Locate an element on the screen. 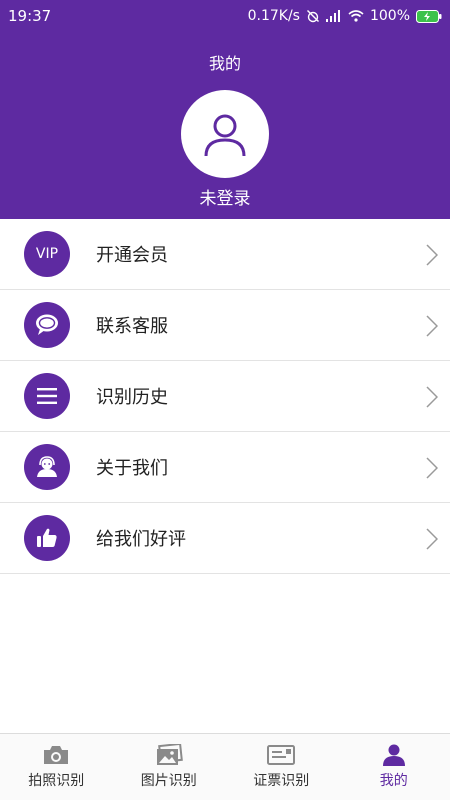 The height and width of the screenshot is (800, 450). camera-icon is located at coordinates (56, 755).